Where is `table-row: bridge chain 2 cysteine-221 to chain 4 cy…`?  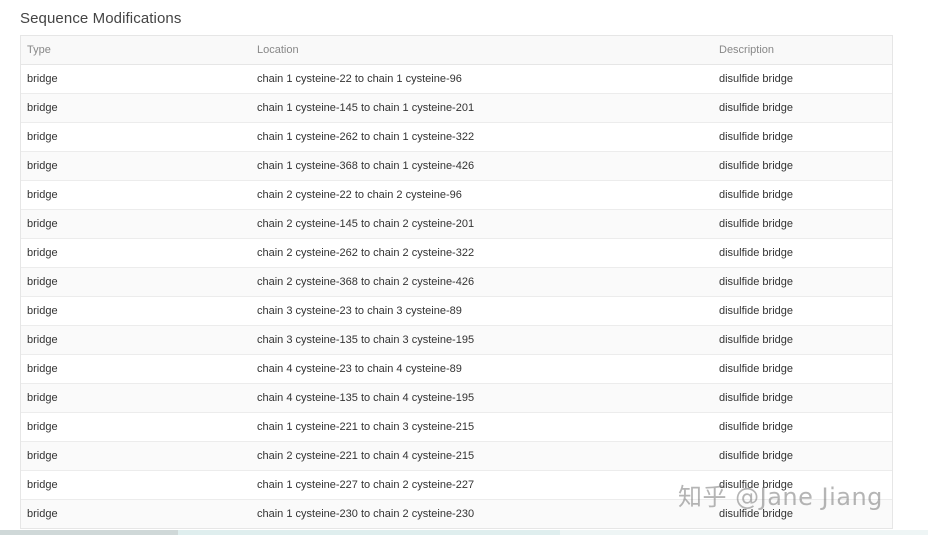
table-row: bridge chain 2 cysteine-221 to chain 4 cy… is located at coordinates (456, 456).